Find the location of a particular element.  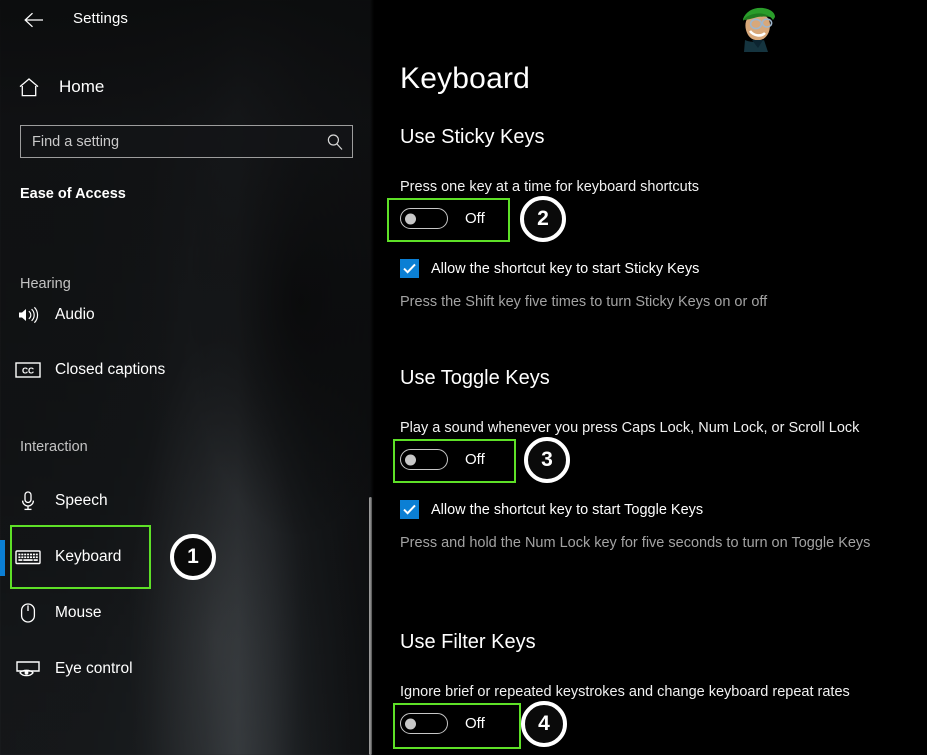

sidebar-item-closed-captions-label: Closed captions is located at coordinates (110, 369).